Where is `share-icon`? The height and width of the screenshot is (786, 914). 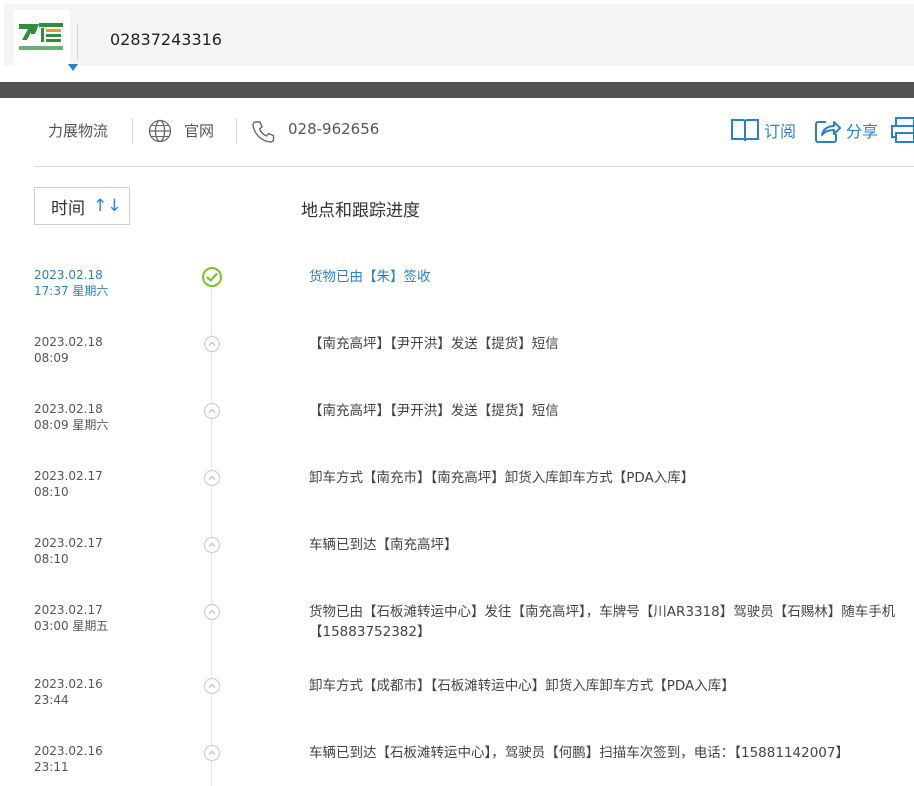
share-icon is located at coordinates (828, 132).